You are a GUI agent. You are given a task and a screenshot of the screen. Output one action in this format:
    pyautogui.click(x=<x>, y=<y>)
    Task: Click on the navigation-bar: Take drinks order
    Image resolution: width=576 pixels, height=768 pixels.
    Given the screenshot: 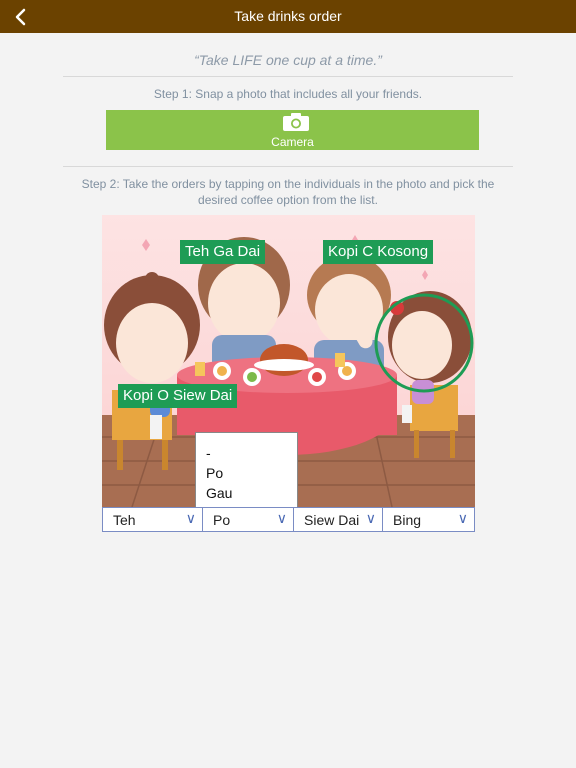 What is the action you would take?
    pyautogui.click(x=288, y=16)
    